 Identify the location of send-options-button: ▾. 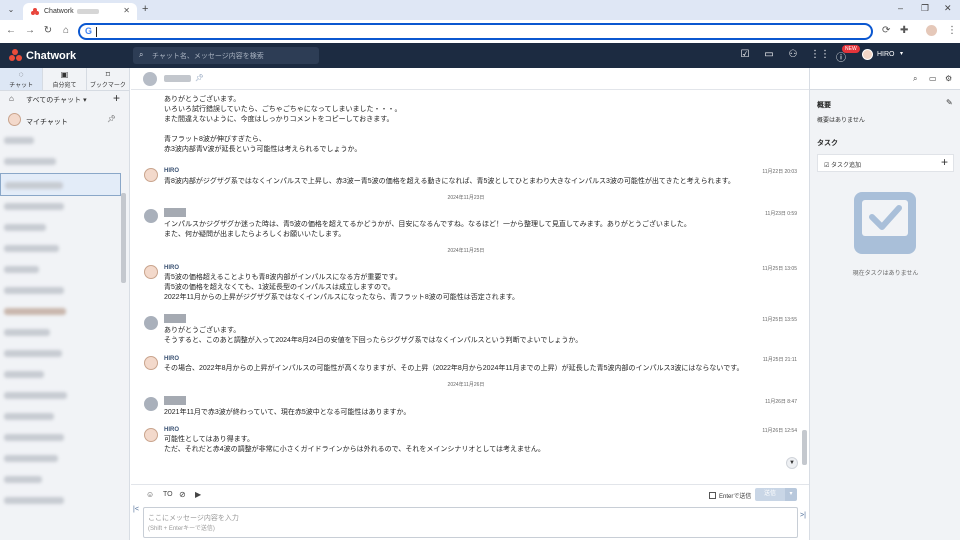
(791, 494).